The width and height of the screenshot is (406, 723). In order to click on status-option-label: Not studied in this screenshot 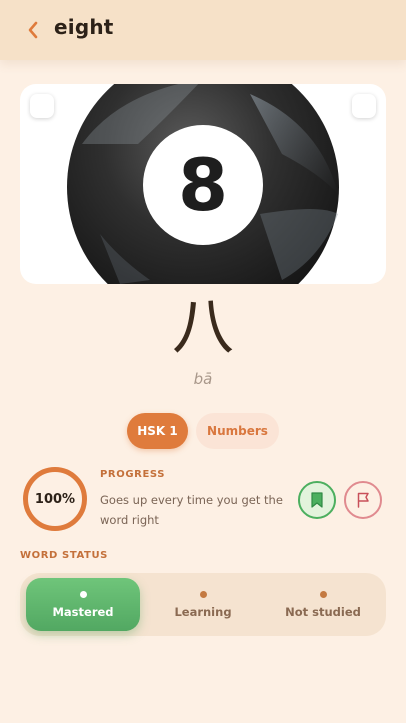, I will do `click(323, 611)`.